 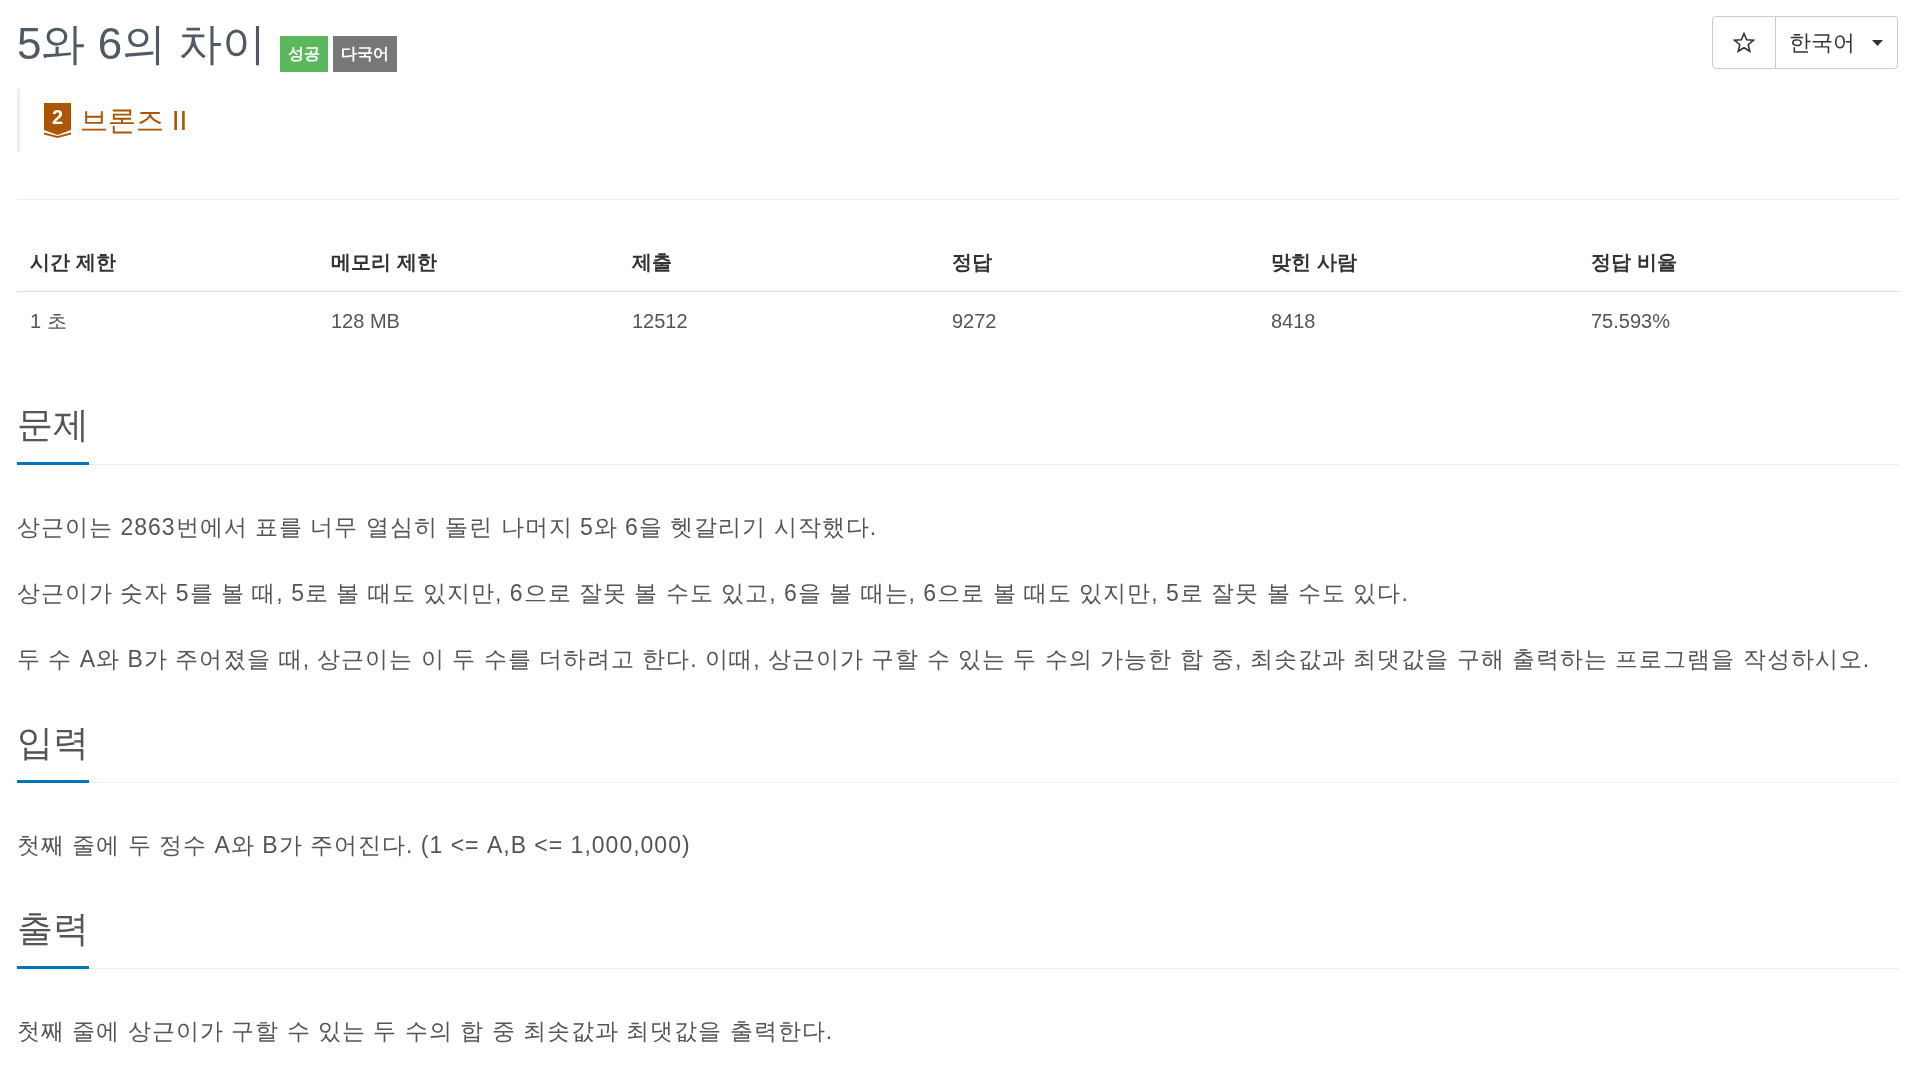 What do you see at coordinates (1744, 42) in the screenshot?
I see `favorite-button` at bounding box center [1744, 42].